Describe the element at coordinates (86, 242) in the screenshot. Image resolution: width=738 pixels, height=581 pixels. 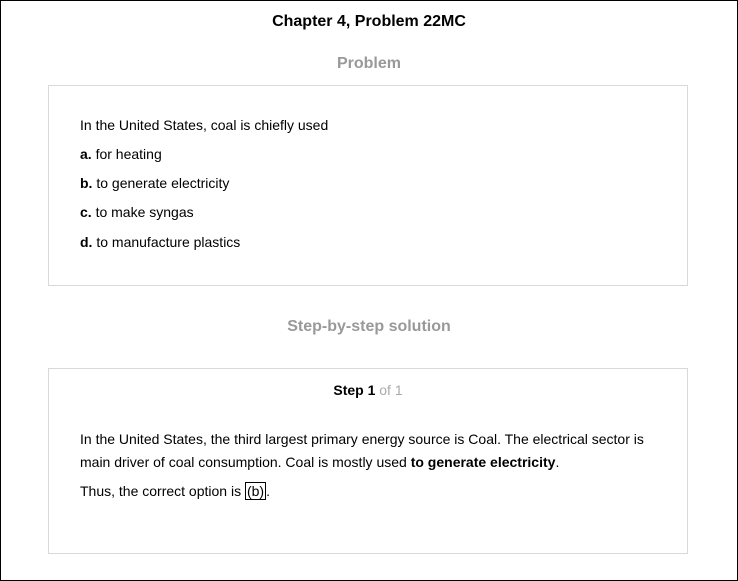
I see `option-letter: d.` at that location.